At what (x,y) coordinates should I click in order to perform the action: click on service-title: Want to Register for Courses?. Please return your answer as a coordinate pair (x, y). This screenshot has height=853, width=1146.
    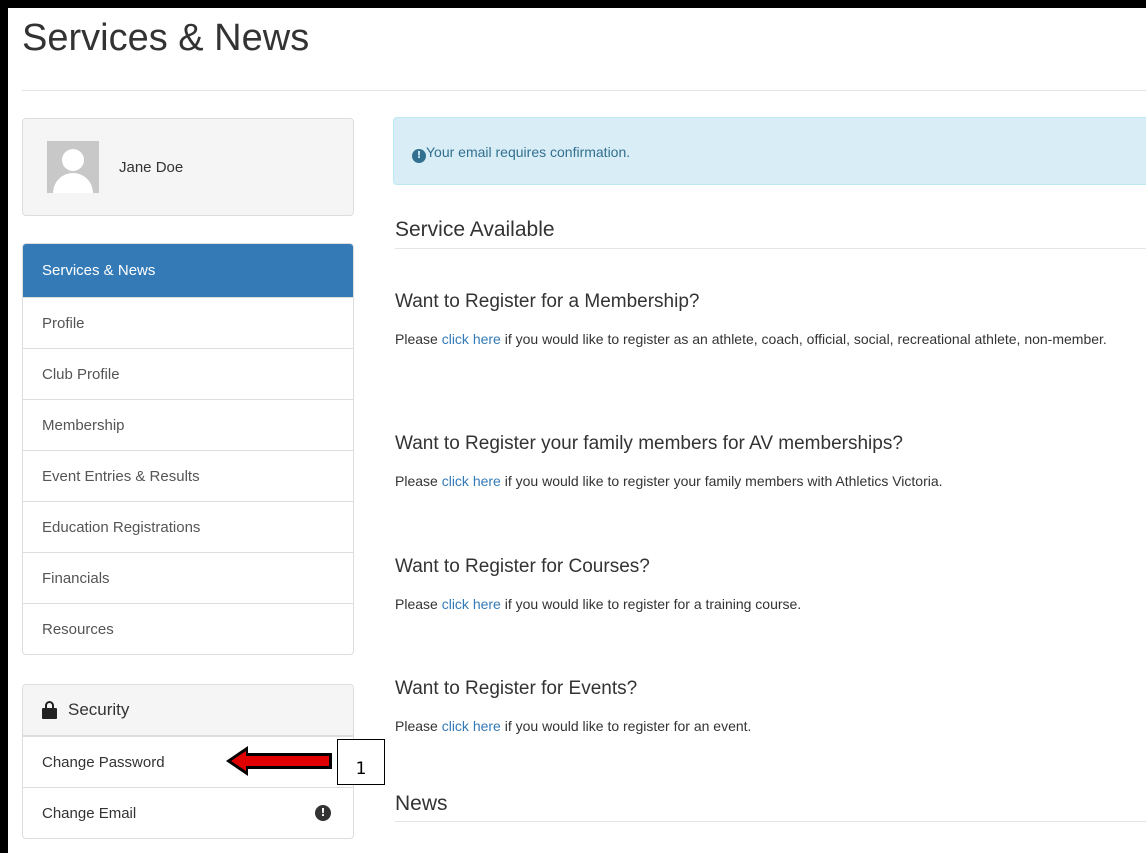
    Looking at the image, I should click on (522, 566).